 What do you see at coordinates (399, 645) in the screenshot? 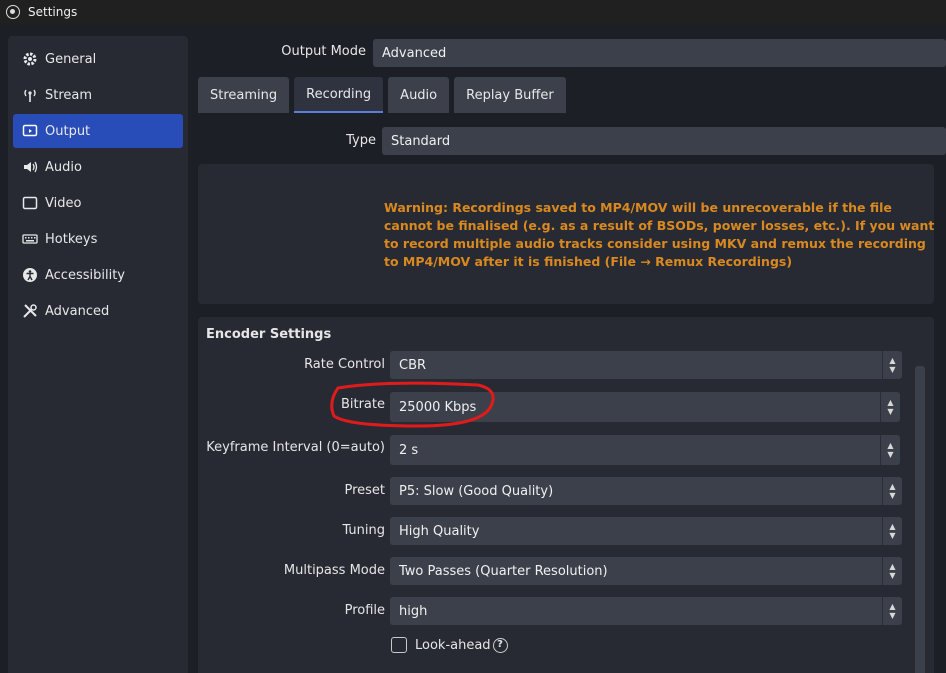
I see `lookahead-checkbox` at bounding box center [399, 645].